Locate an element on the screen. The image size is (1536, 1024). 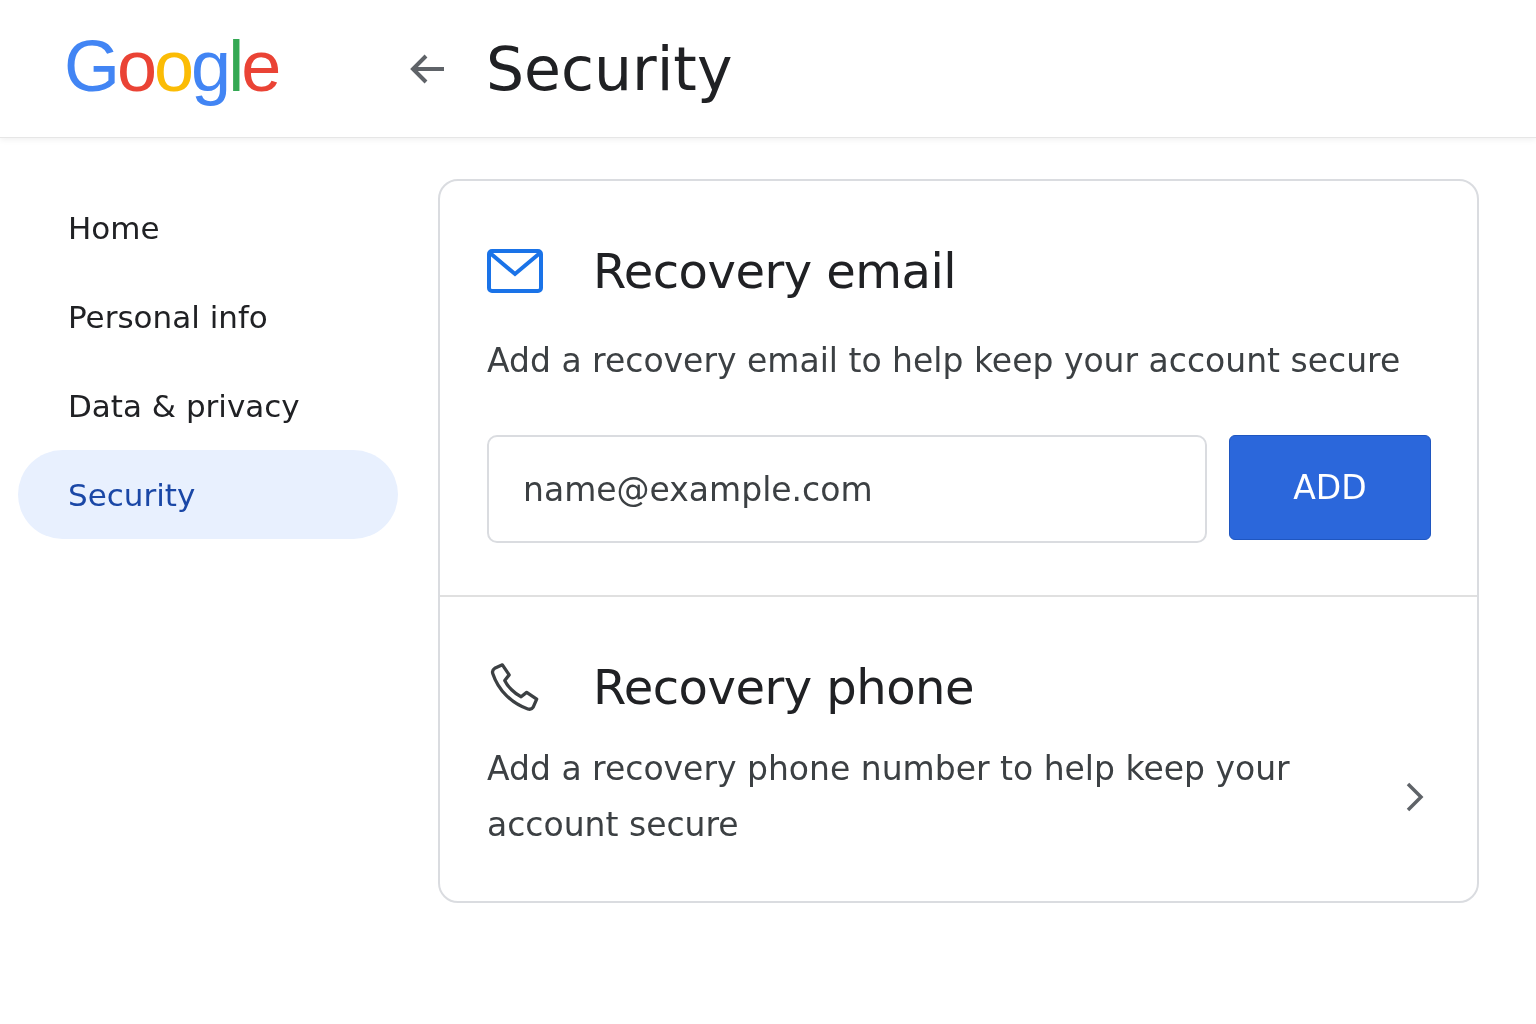
sidebar-item: Personal info is located at coordinates (208, 316).